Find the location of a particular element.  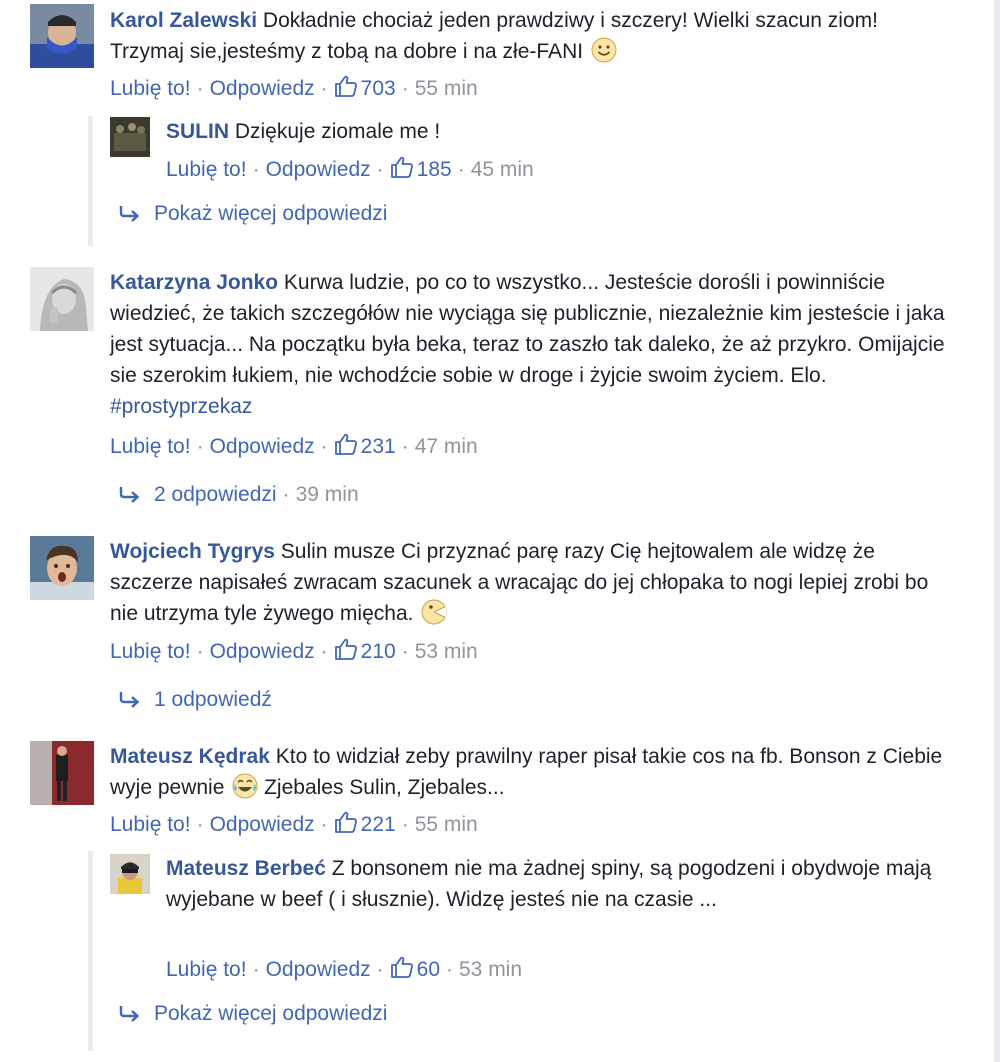

hashtag-link: #prostyprzekaz is located at coordinates (181, 406).